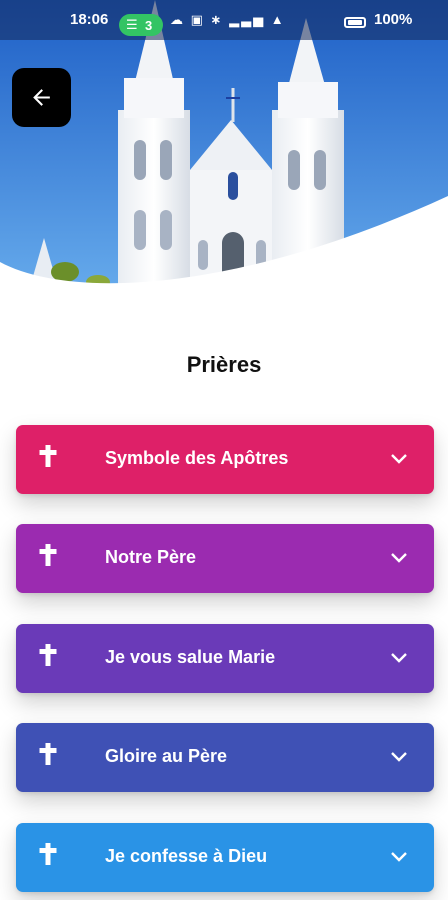 The height and width of the screenshot is (900, 448). I want to click on prayer-label: Notre Père, so click(151, 557).